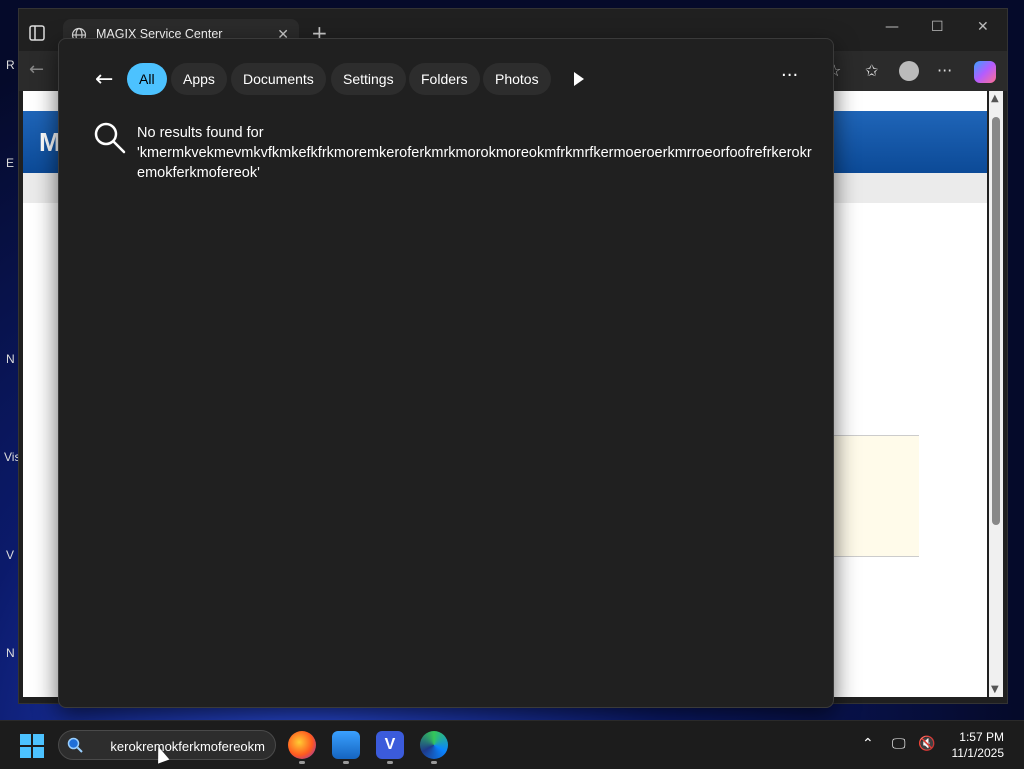 This screenshot has height=769, width=1024. Describe the element at coordinates (302, 745) in the screenshot. I see `firefox-icon` at that location.